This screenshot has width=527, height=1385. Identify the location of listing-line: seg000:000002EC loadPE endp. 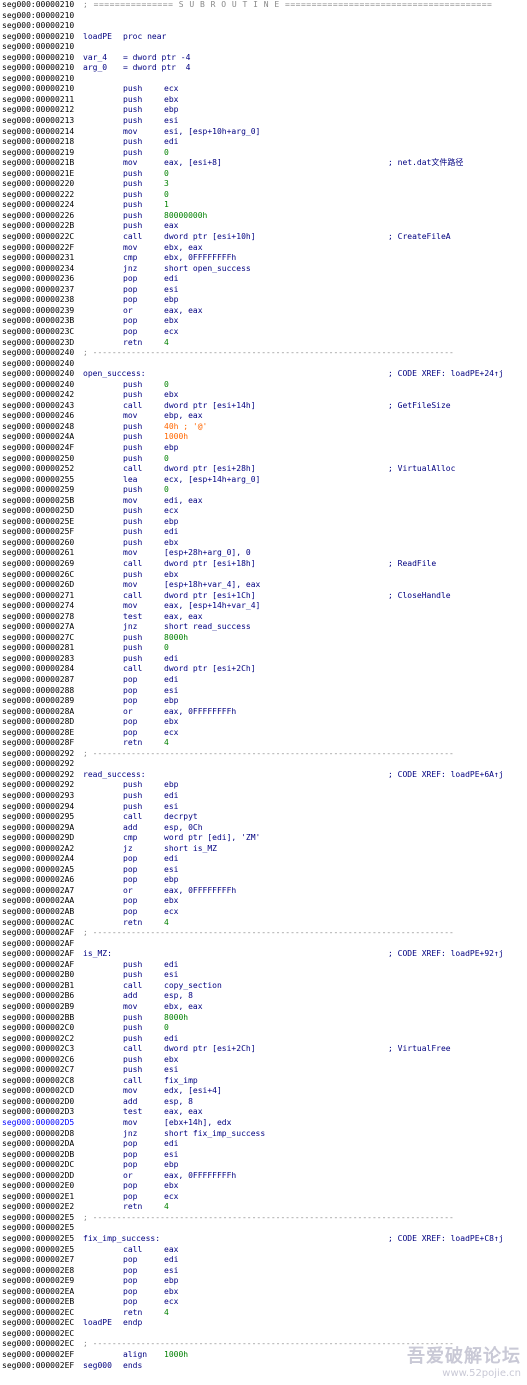
(263, 1323).